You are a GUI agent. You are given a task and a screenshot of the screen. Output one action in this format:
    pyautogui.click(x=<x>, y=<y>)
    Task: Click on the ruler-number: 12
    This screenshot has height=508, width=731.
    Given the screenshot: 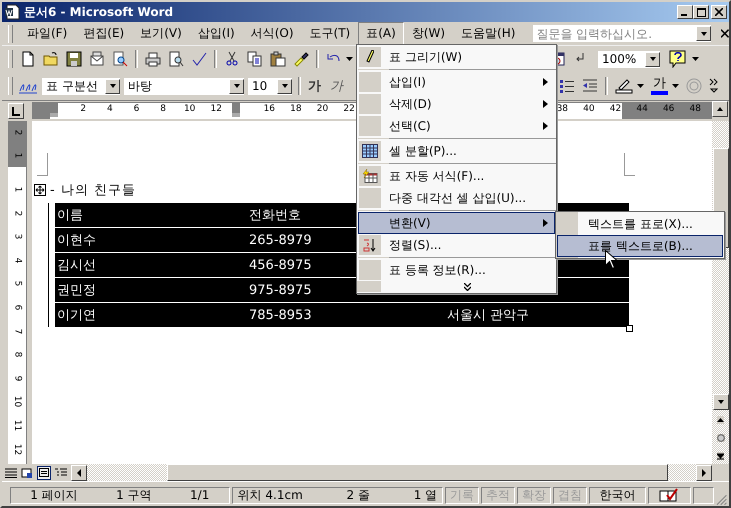 What is the action you would take?
    pyautogui.click(x=216, y=109)
    